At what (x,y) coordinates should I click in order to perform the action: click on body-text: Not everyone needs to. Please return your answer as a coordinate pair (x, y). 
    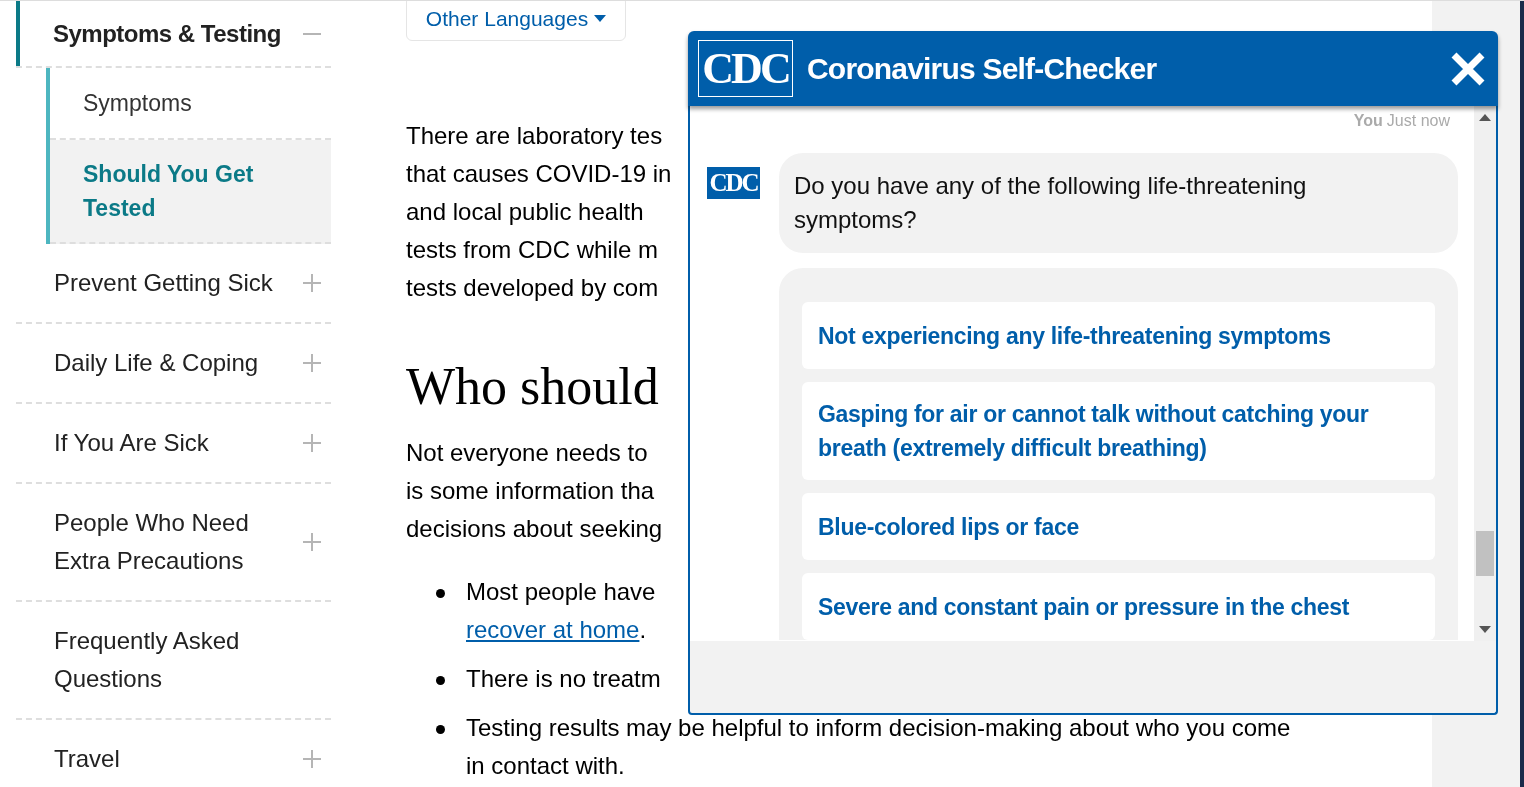
    Looking at the image, I should click on (527, 453).